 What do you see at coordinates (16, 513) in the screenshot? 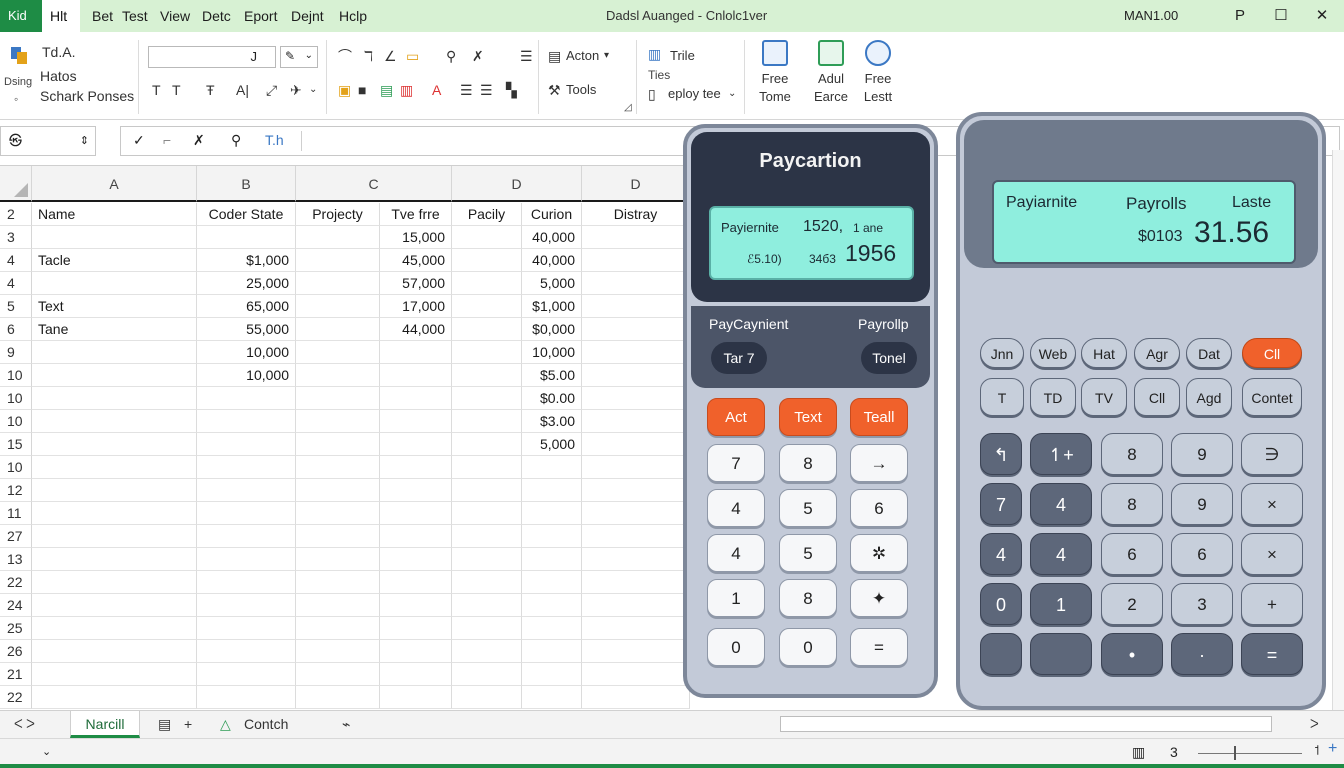
I see `row-number: 11` at bounding box center [16, 513].